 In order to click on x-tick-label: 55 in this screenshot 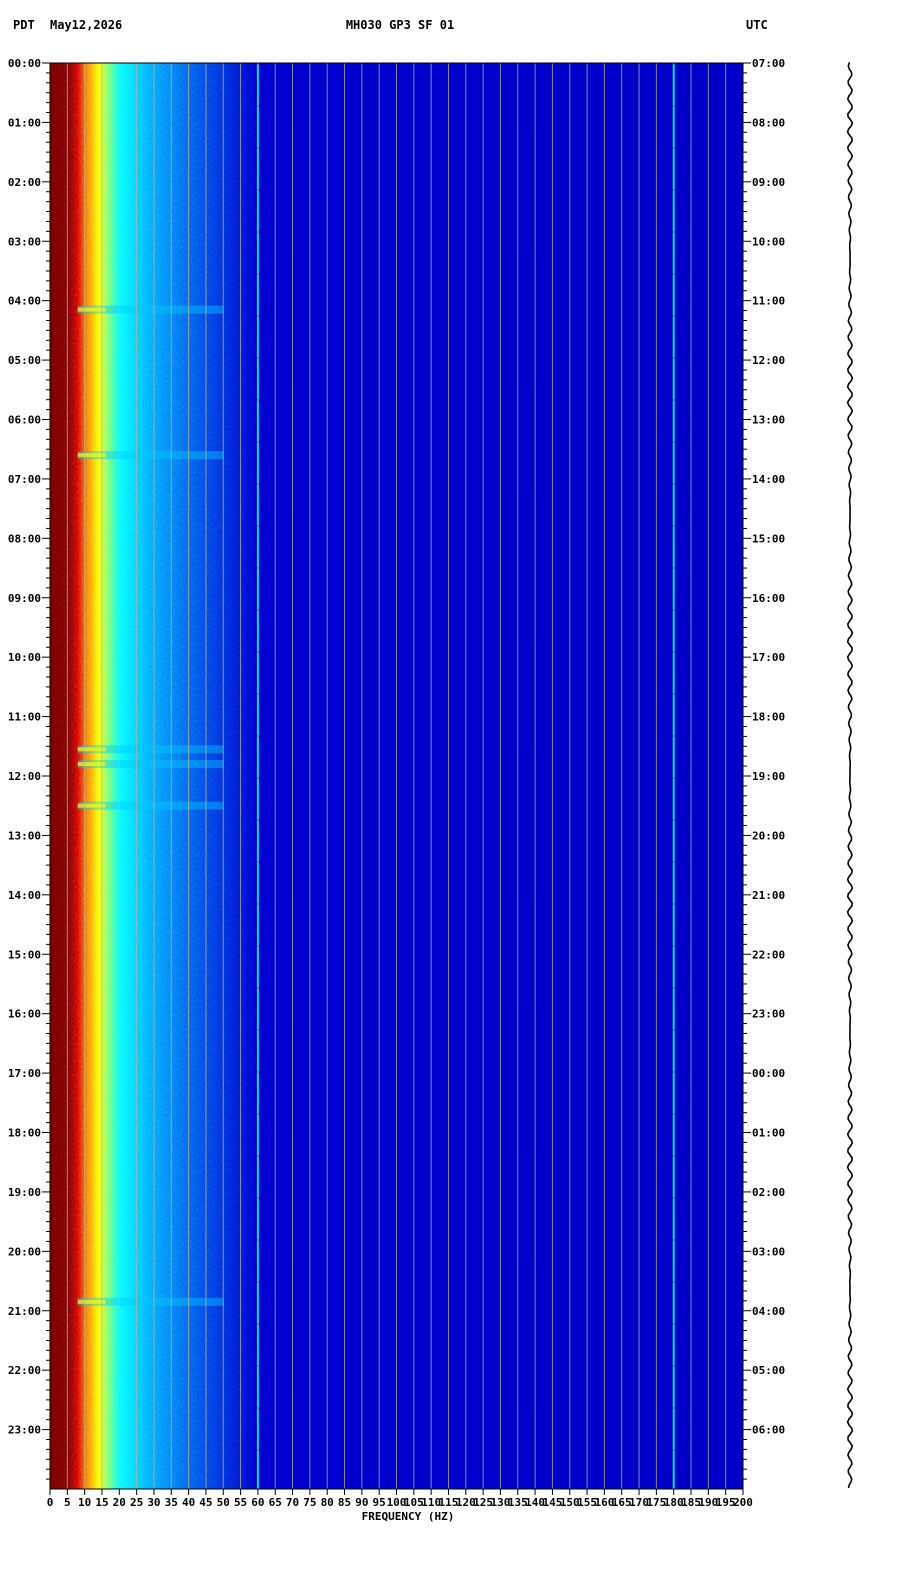, I will do `click(240, 1502)`.